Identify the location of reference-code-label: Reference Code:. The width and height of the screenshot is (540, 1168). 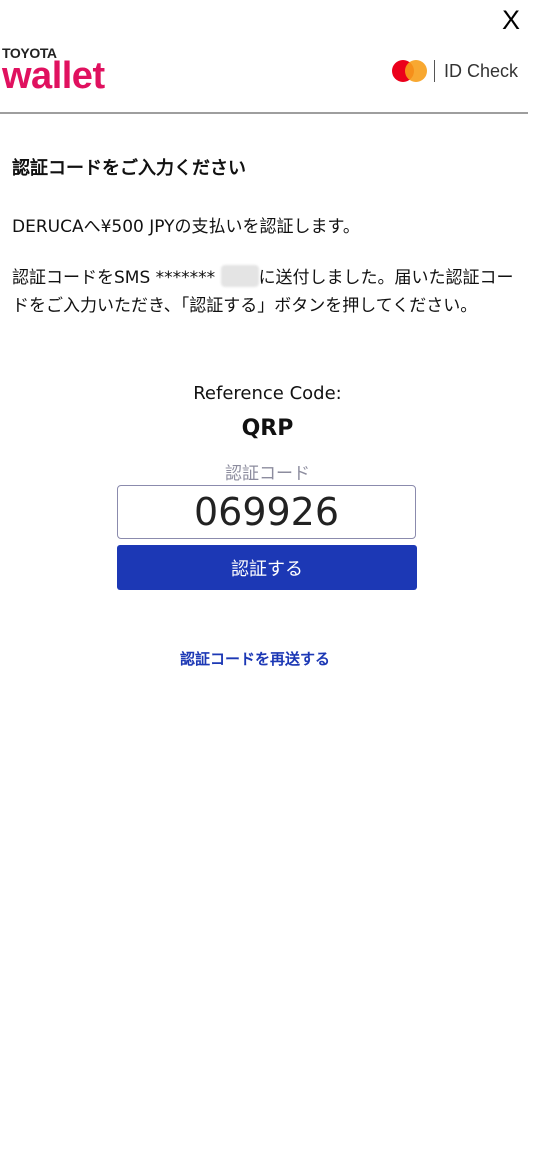
(267, 393).